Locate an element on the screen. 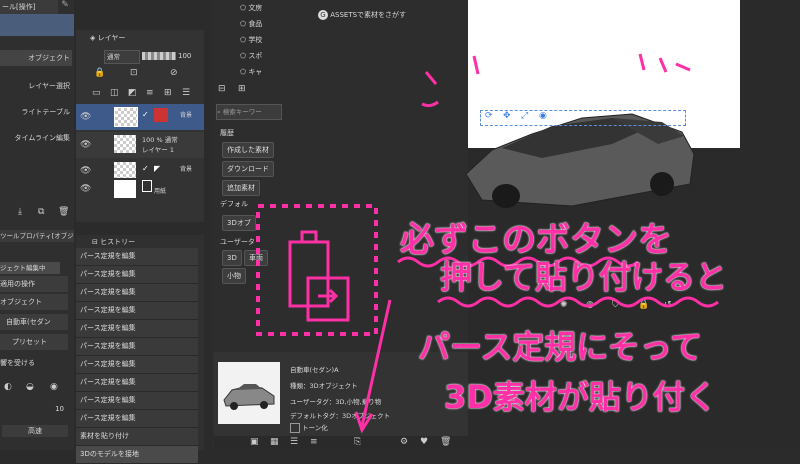 The image size is (800, 464). layer-row: 👁 100 % 通常 レイヤー 1 is located at coordinates (140, 145).